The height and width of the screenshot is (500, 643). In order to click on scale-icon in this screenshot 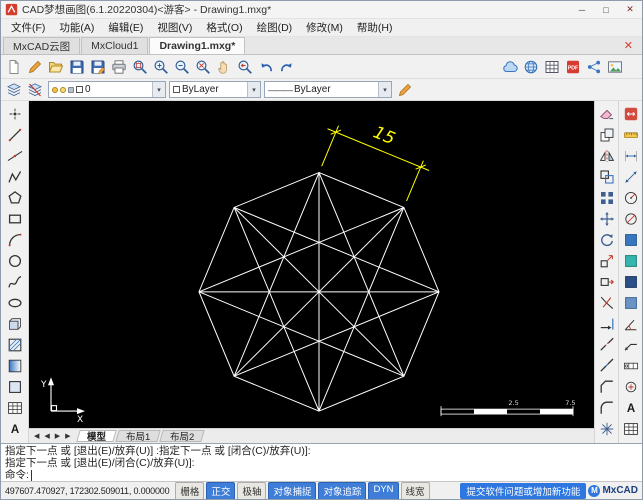, I will do `click(607, 260)`.